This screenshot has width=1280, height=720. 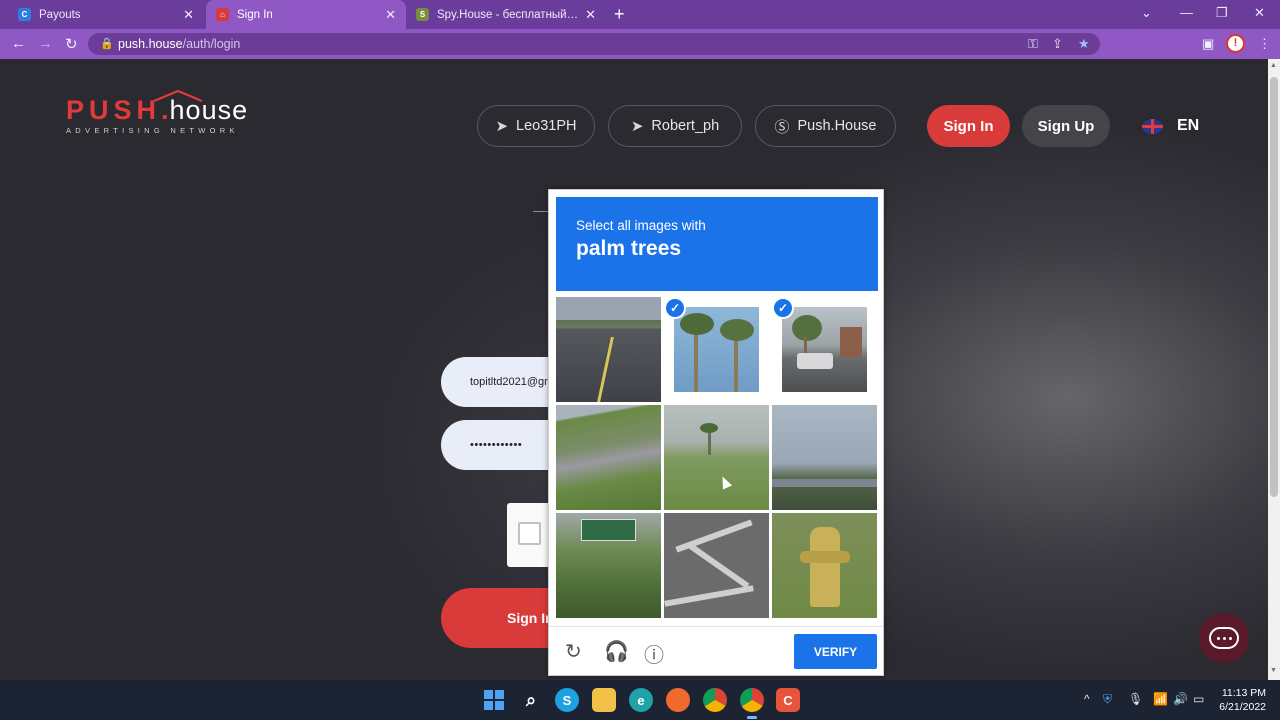 I want to click on minimize-icon: —, so click(x=1186, y=12).